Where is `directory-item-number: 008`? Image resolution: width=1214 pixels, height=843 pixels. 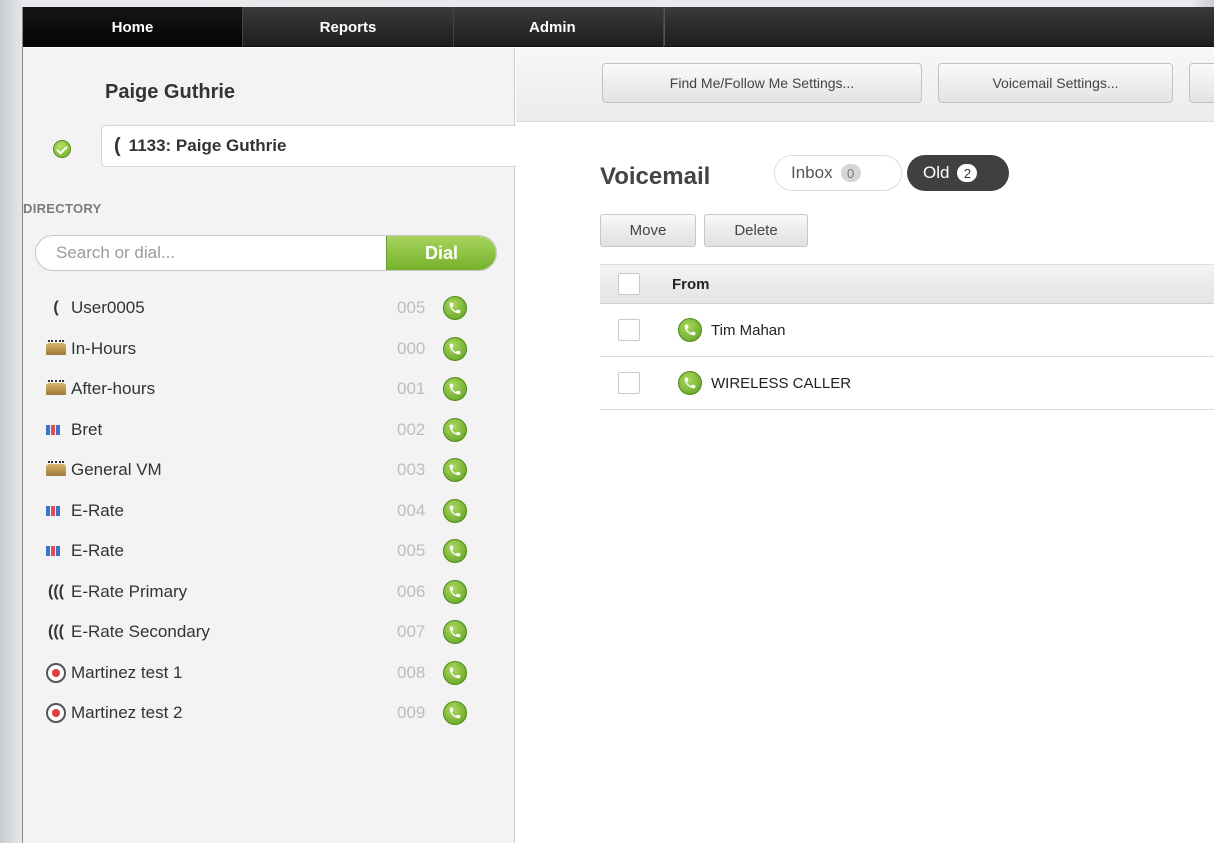 directory-item-number: 008 is located at coordinates (411, 672).